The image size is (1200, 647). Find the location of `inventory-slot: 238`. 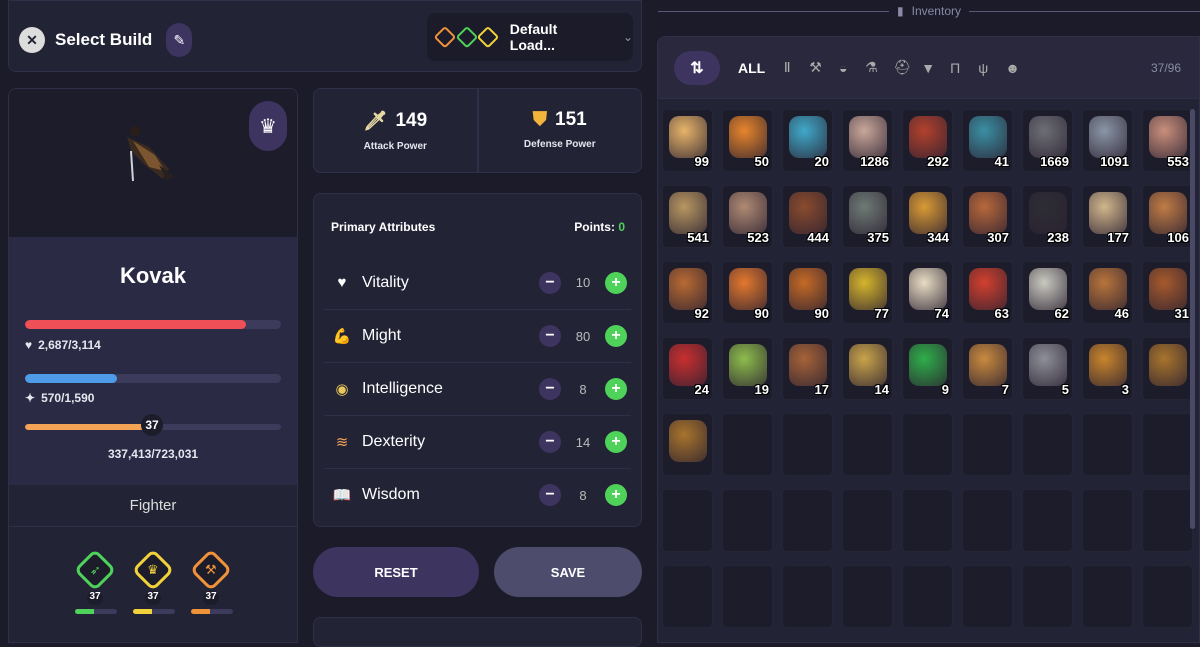

inventory-slot: 238 is located at coordinates (1047, 216).